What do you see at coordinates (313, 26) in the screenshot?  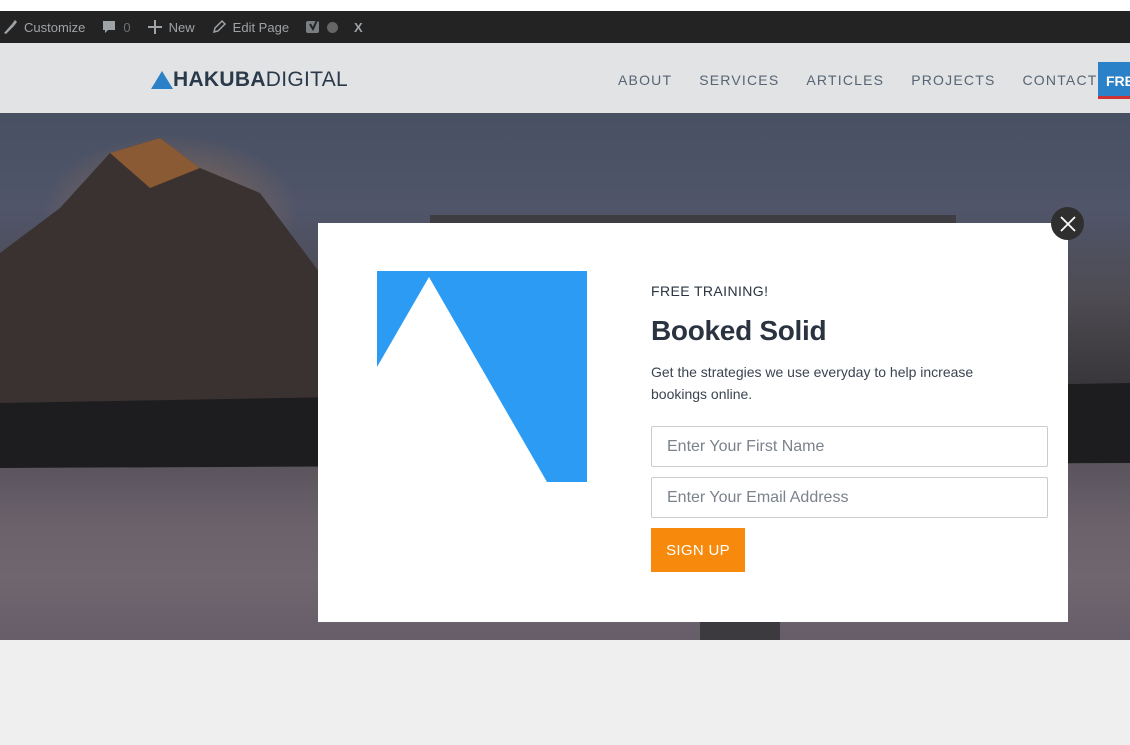 I see `yoast-icon` at bounding box center [313, 26].